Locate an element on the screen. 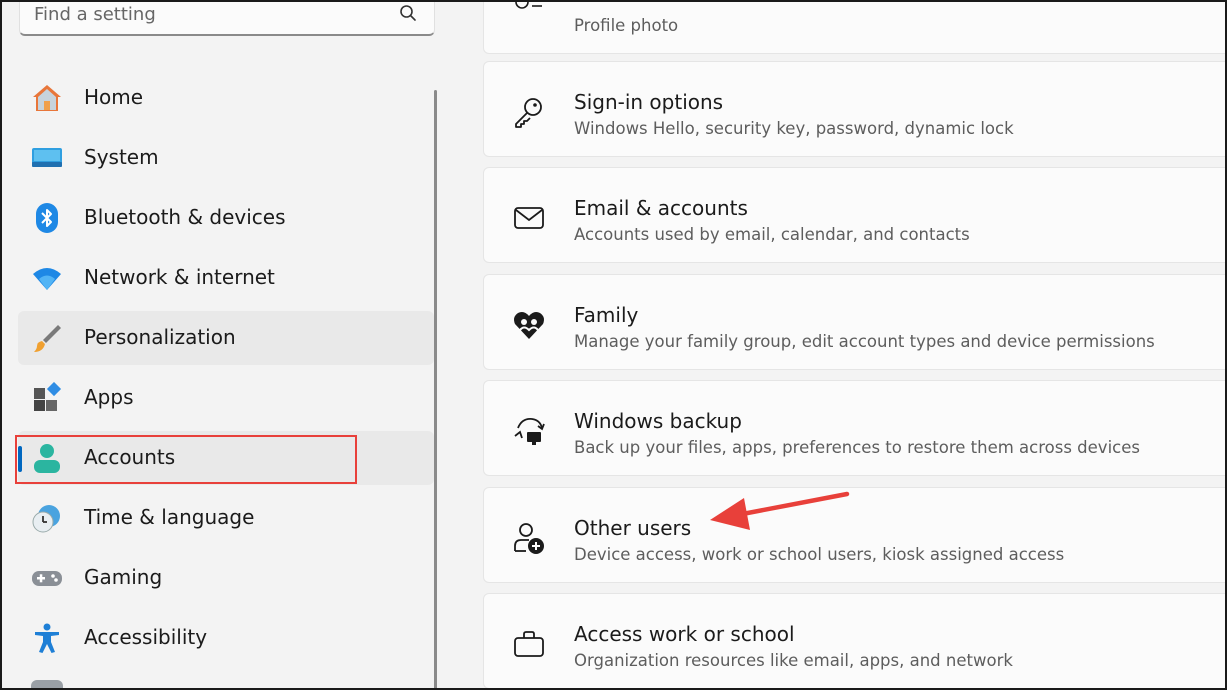  sidebar-scrollbar is located at coordinates (435, 389).